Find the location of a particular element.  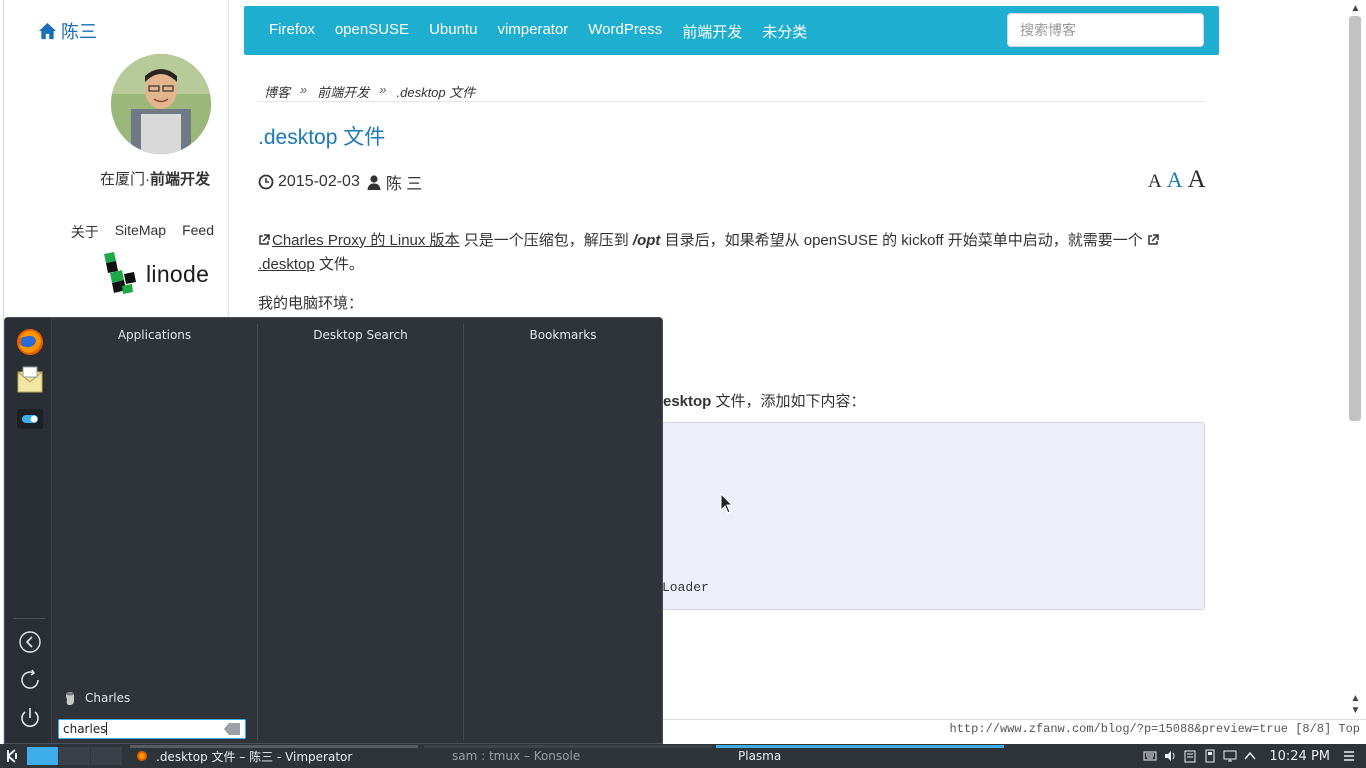

nav-item-ubuntu: Ubuntu is located at coordinates (453, 31).